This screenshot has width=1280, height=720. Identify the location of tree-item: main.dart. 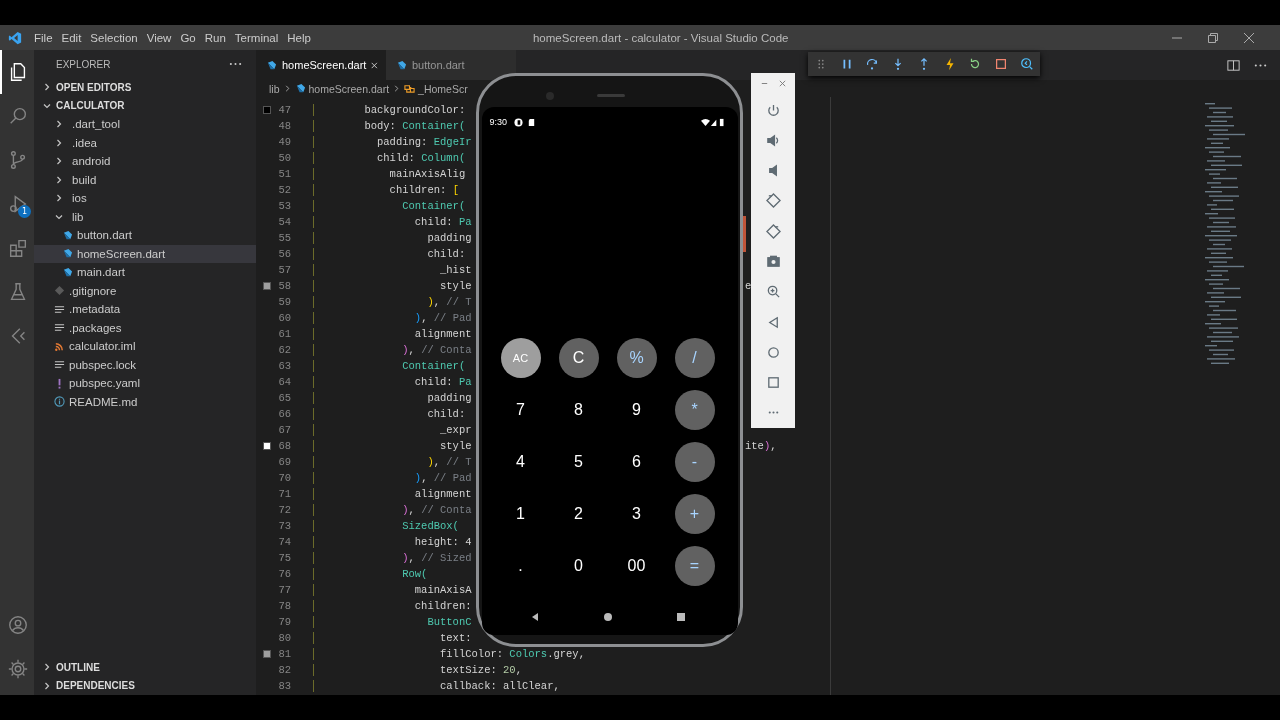
(145, 272).